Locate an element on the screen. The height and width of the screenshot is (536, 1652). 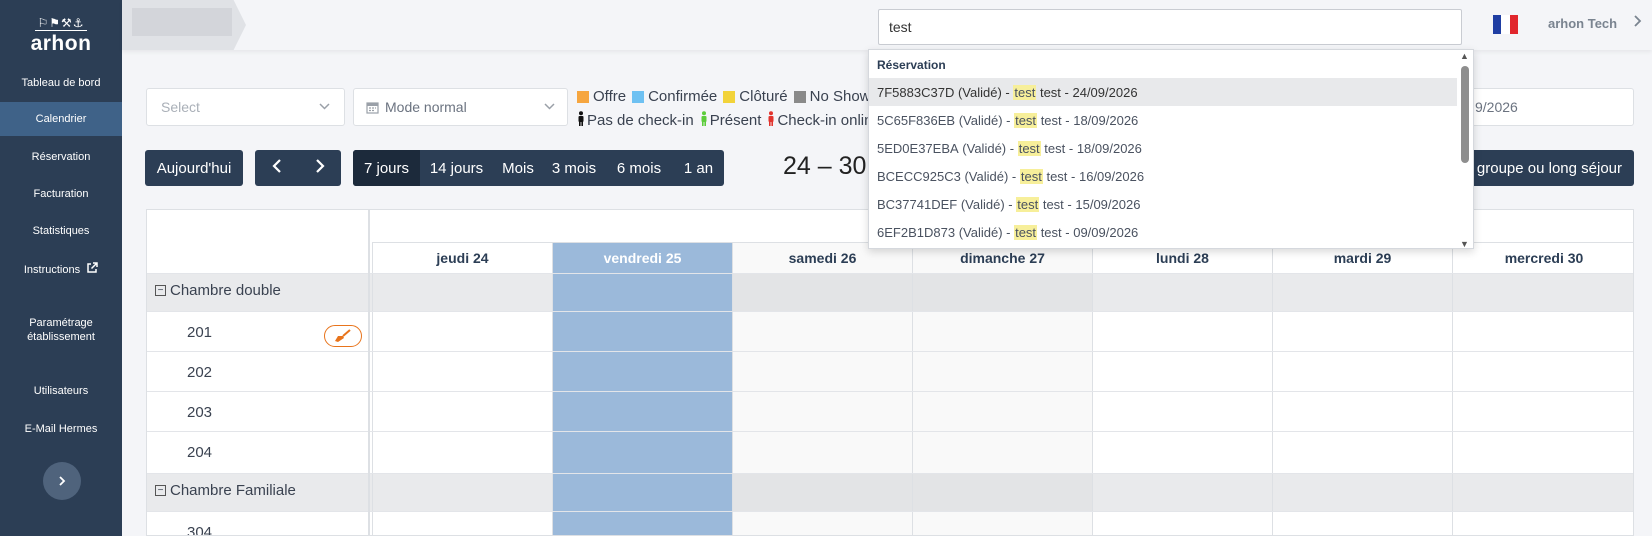
range-tab-label: 1 an is located at coordinates (698, 168).